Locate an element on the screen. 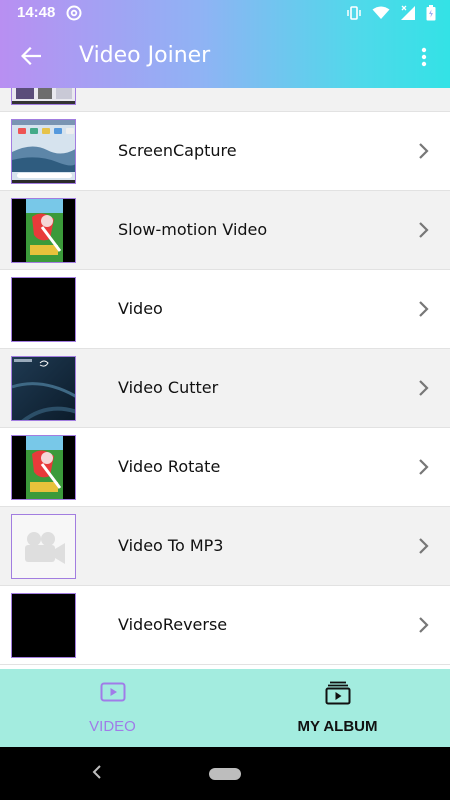 The height and width of the screenshot is (800, 450). overflow-menu-button is located at coordinates (424, 57).